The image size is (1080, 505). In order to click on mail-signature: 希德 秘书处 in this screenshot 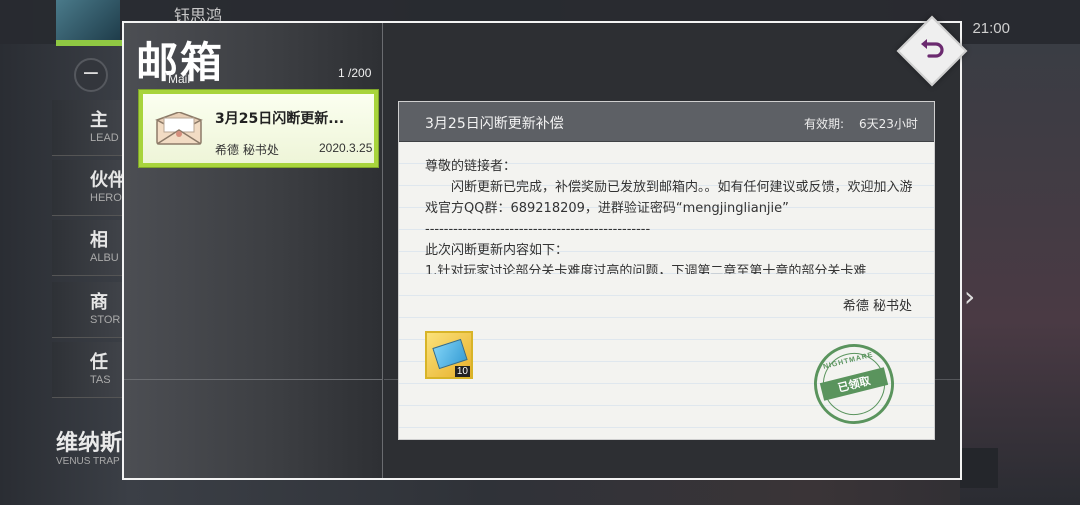, I will do `click(877, 306)`.